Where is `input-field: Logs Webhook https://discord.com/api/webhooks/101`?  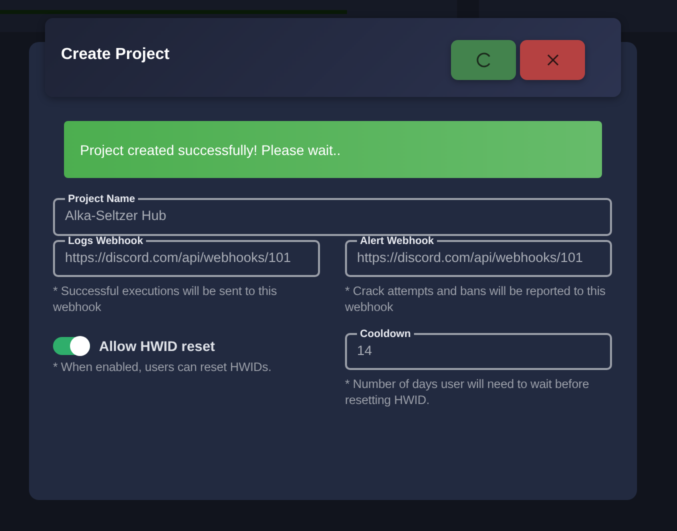
input-field: Logs Webhook https://discord.com/api/webhooks/101 is located at coordinates (186, 256).